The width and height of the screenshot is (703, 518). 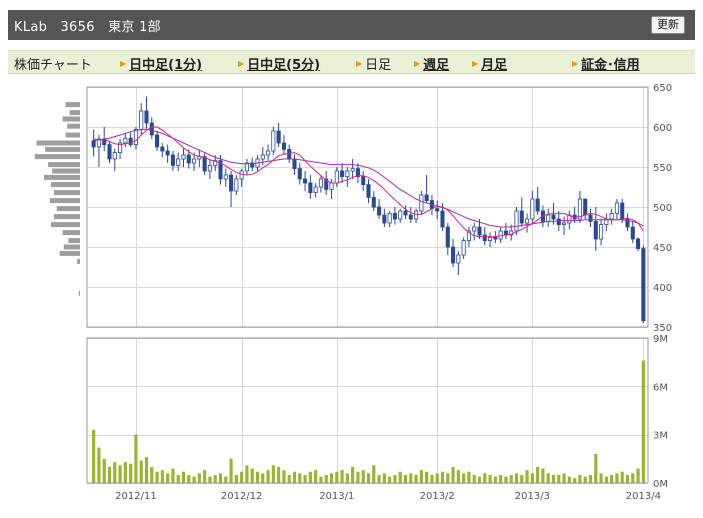 I want to click on volume-tick-label: 0M, so click(x=660, y=484).